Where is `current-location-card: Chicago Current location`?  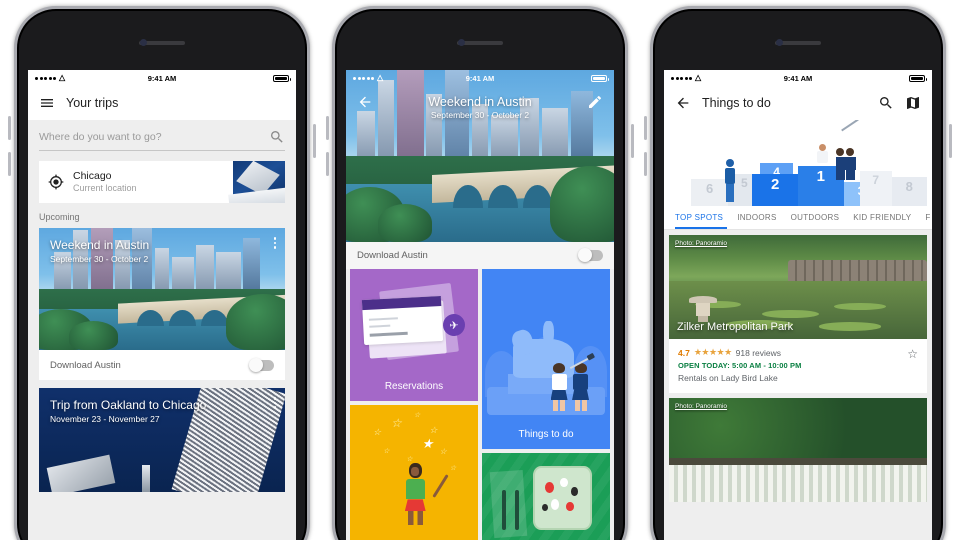
current-location-card: Chicago Current location is located at coordinates (162, 182).